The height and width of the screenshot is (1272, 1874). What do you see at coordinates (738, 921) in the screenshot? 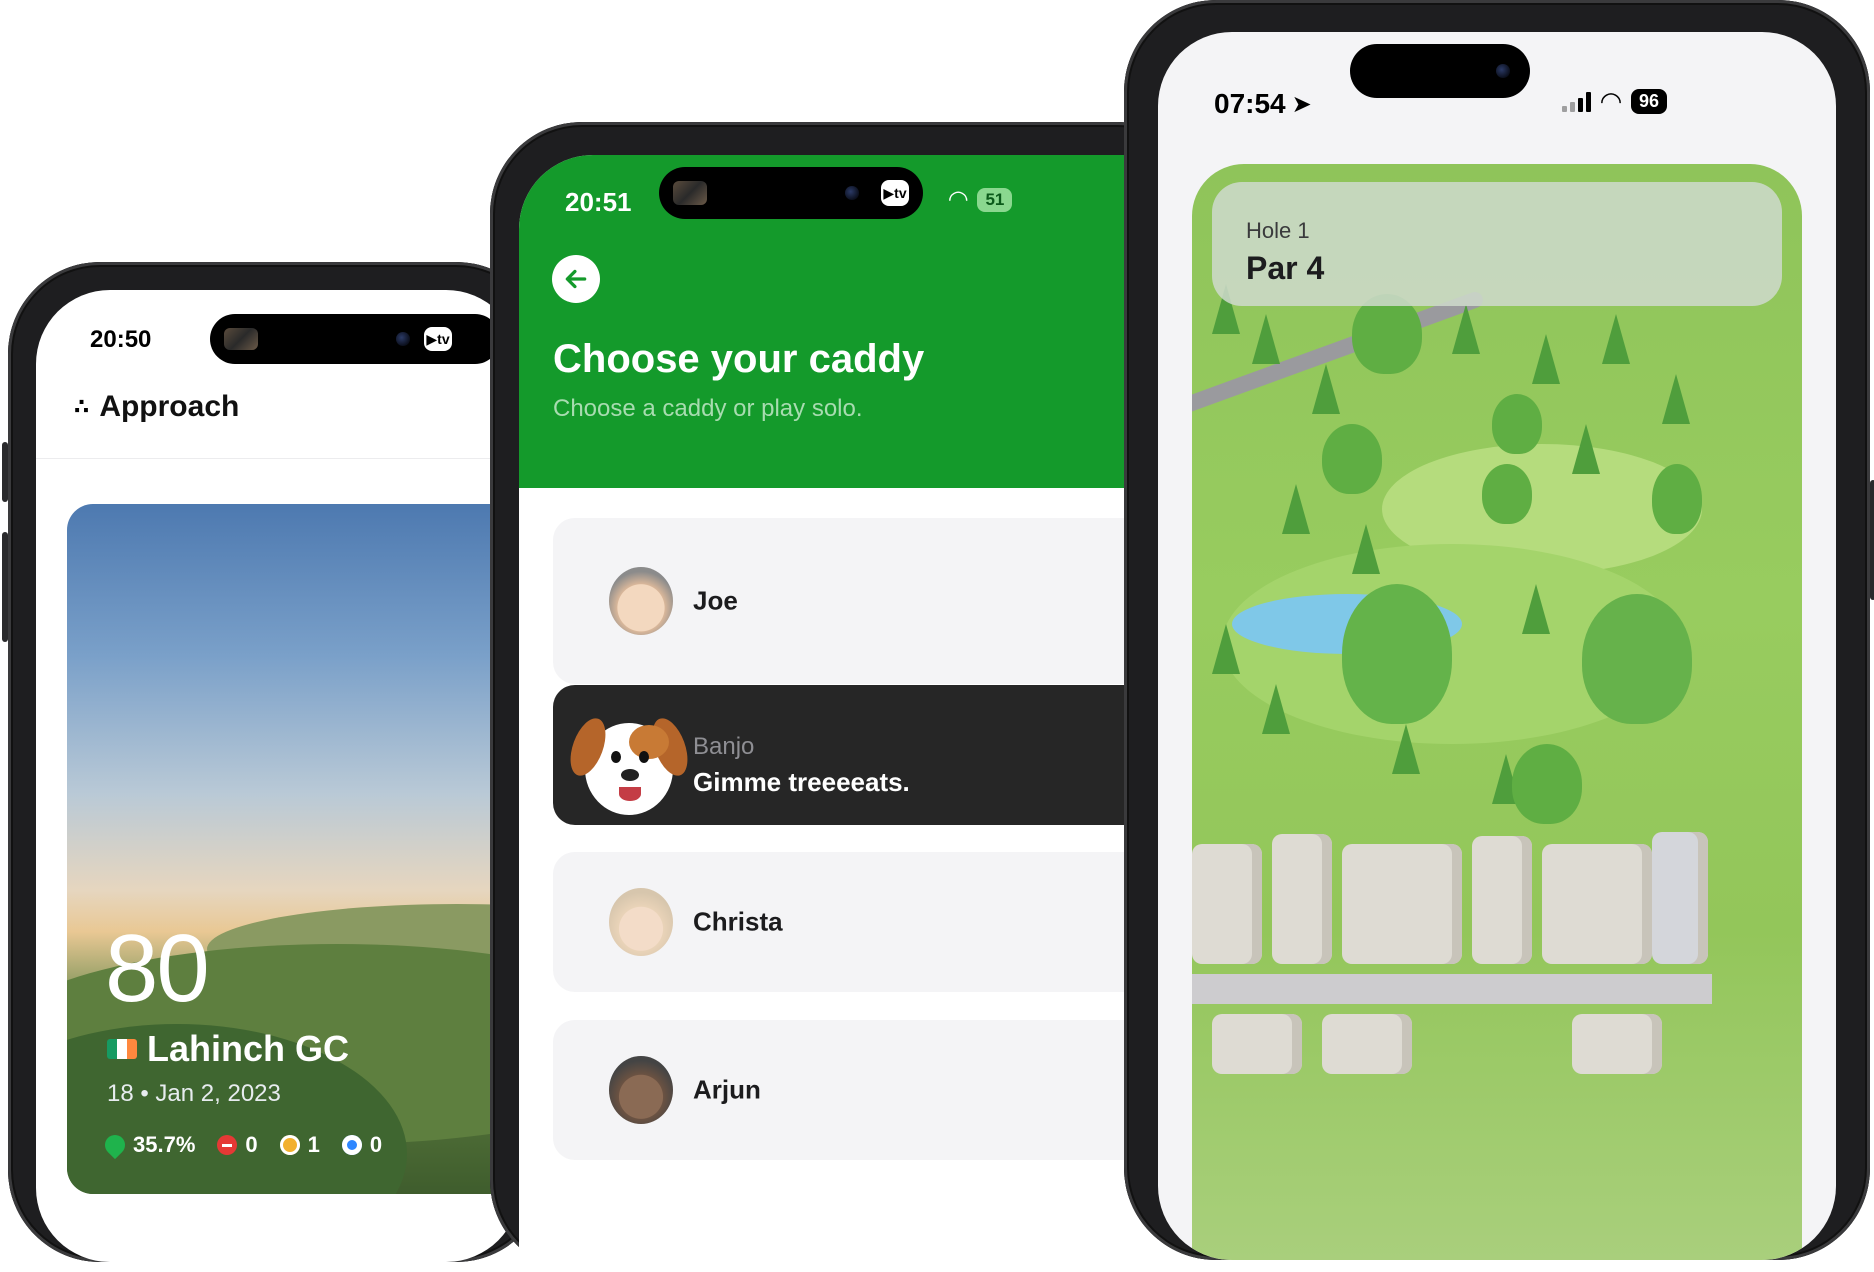
I see `caddy-name: Christa` at bounding box center [738, 921].